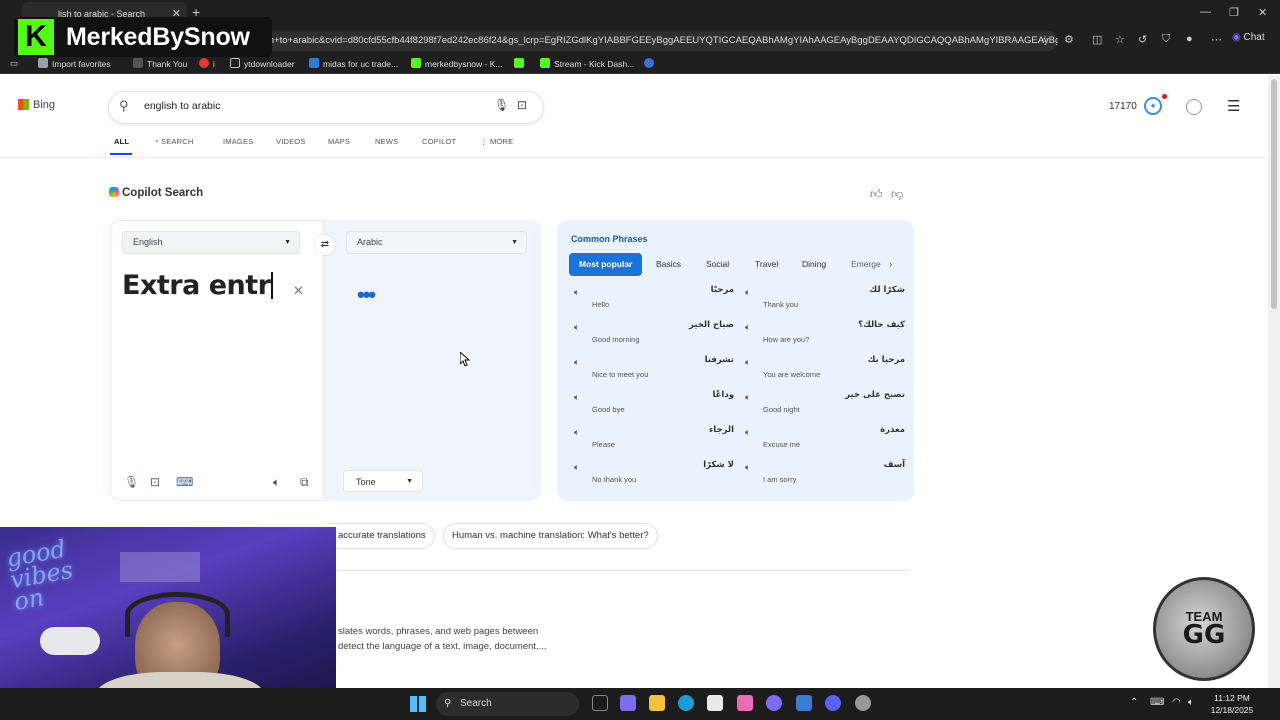 The width and height of the screenshot is (1280, 720). What do you see at coordinates (1248, 37) in the screenshot?
I see `copilot-chat-button: ◉ Chat` at bounding box center [1248, 37].